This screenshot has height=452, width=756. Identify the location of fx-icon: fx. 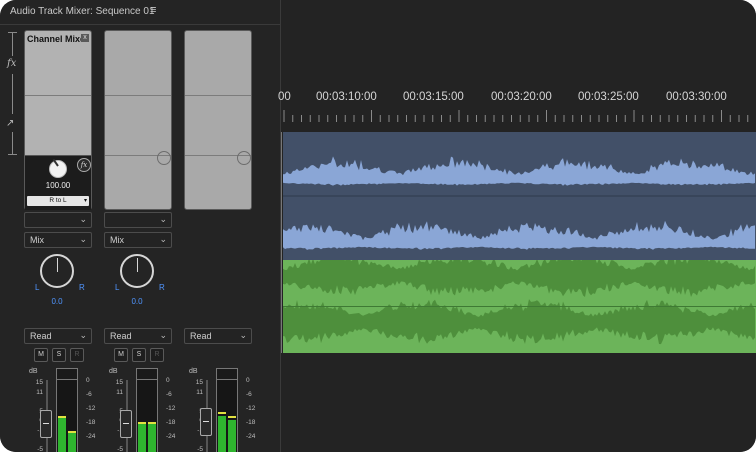
(11, 63).